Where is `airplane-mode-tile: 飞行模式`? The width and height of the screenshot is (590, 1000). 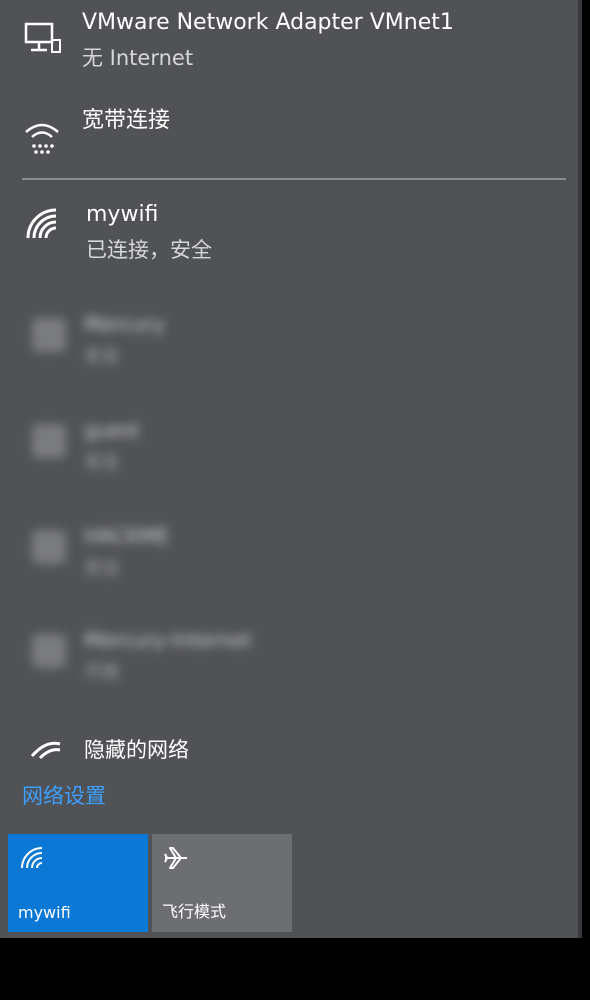 airplane-mode-tile: 飞行模式 is located at coordinates (222, 883).